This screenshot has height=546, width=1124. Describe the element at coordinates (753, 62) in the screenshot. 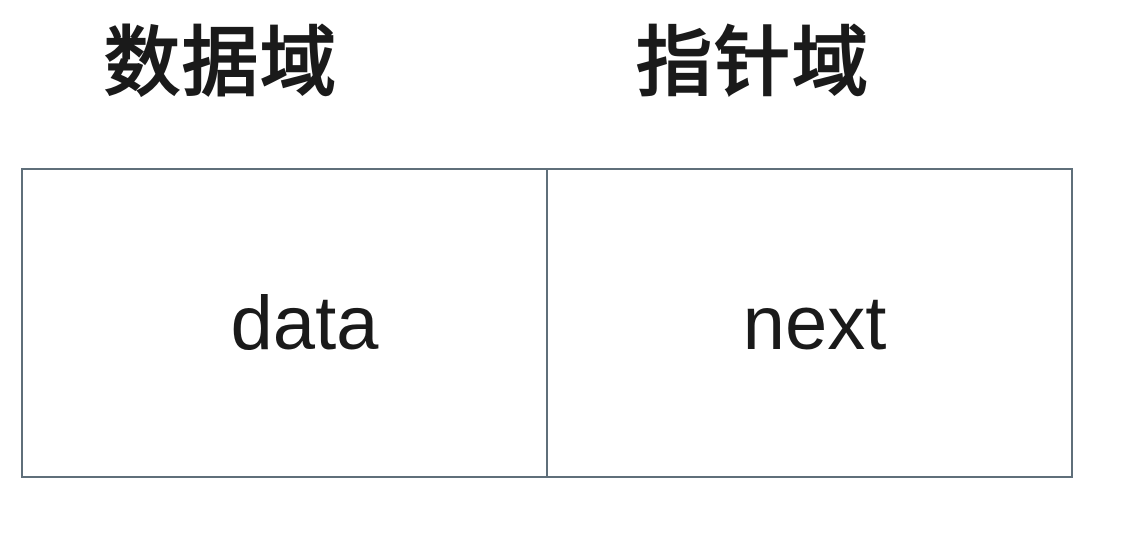

I see `pointer-field-heading: 指针域` at that location.